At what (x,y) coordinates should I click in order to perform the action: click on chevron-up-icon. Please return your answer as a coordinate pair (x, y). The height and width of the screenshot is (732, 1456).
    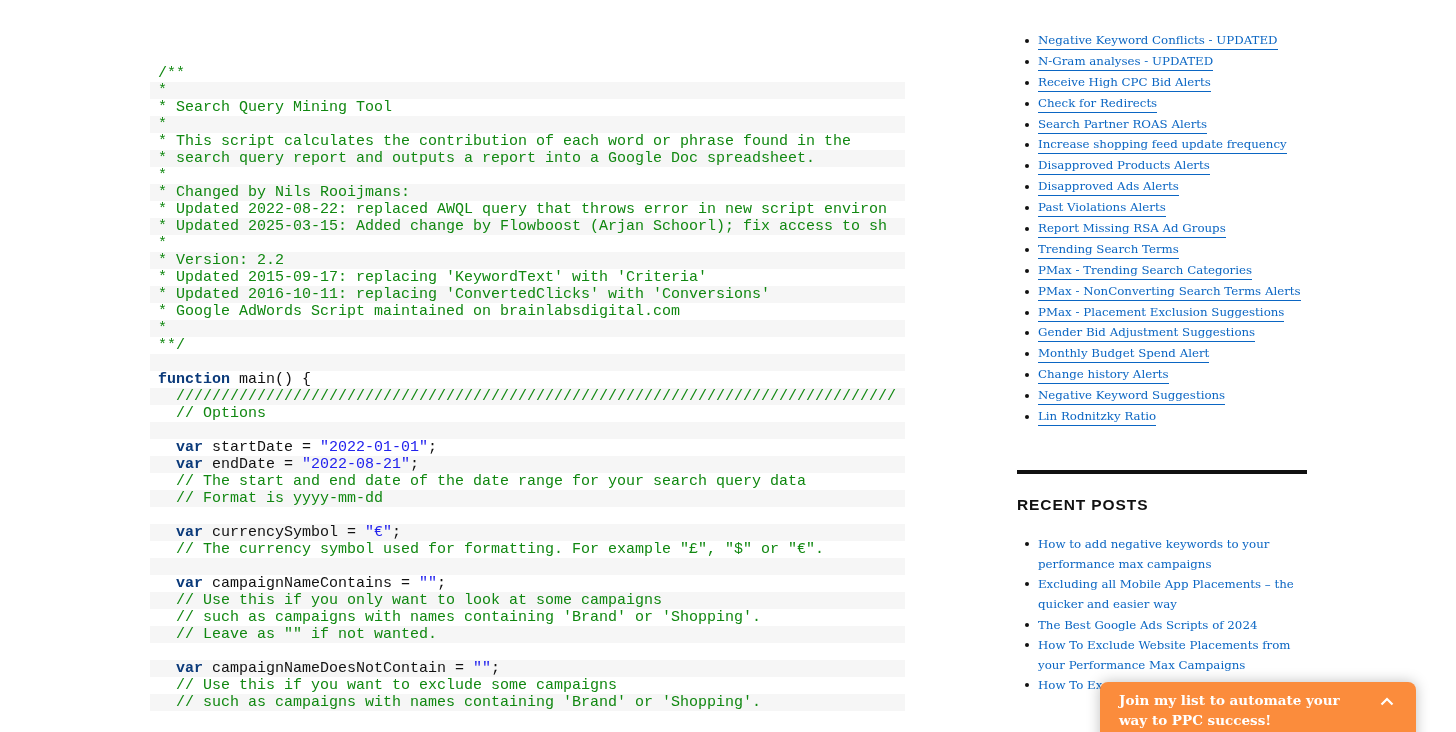
    Looking at the image, I should click on (1387, 701).